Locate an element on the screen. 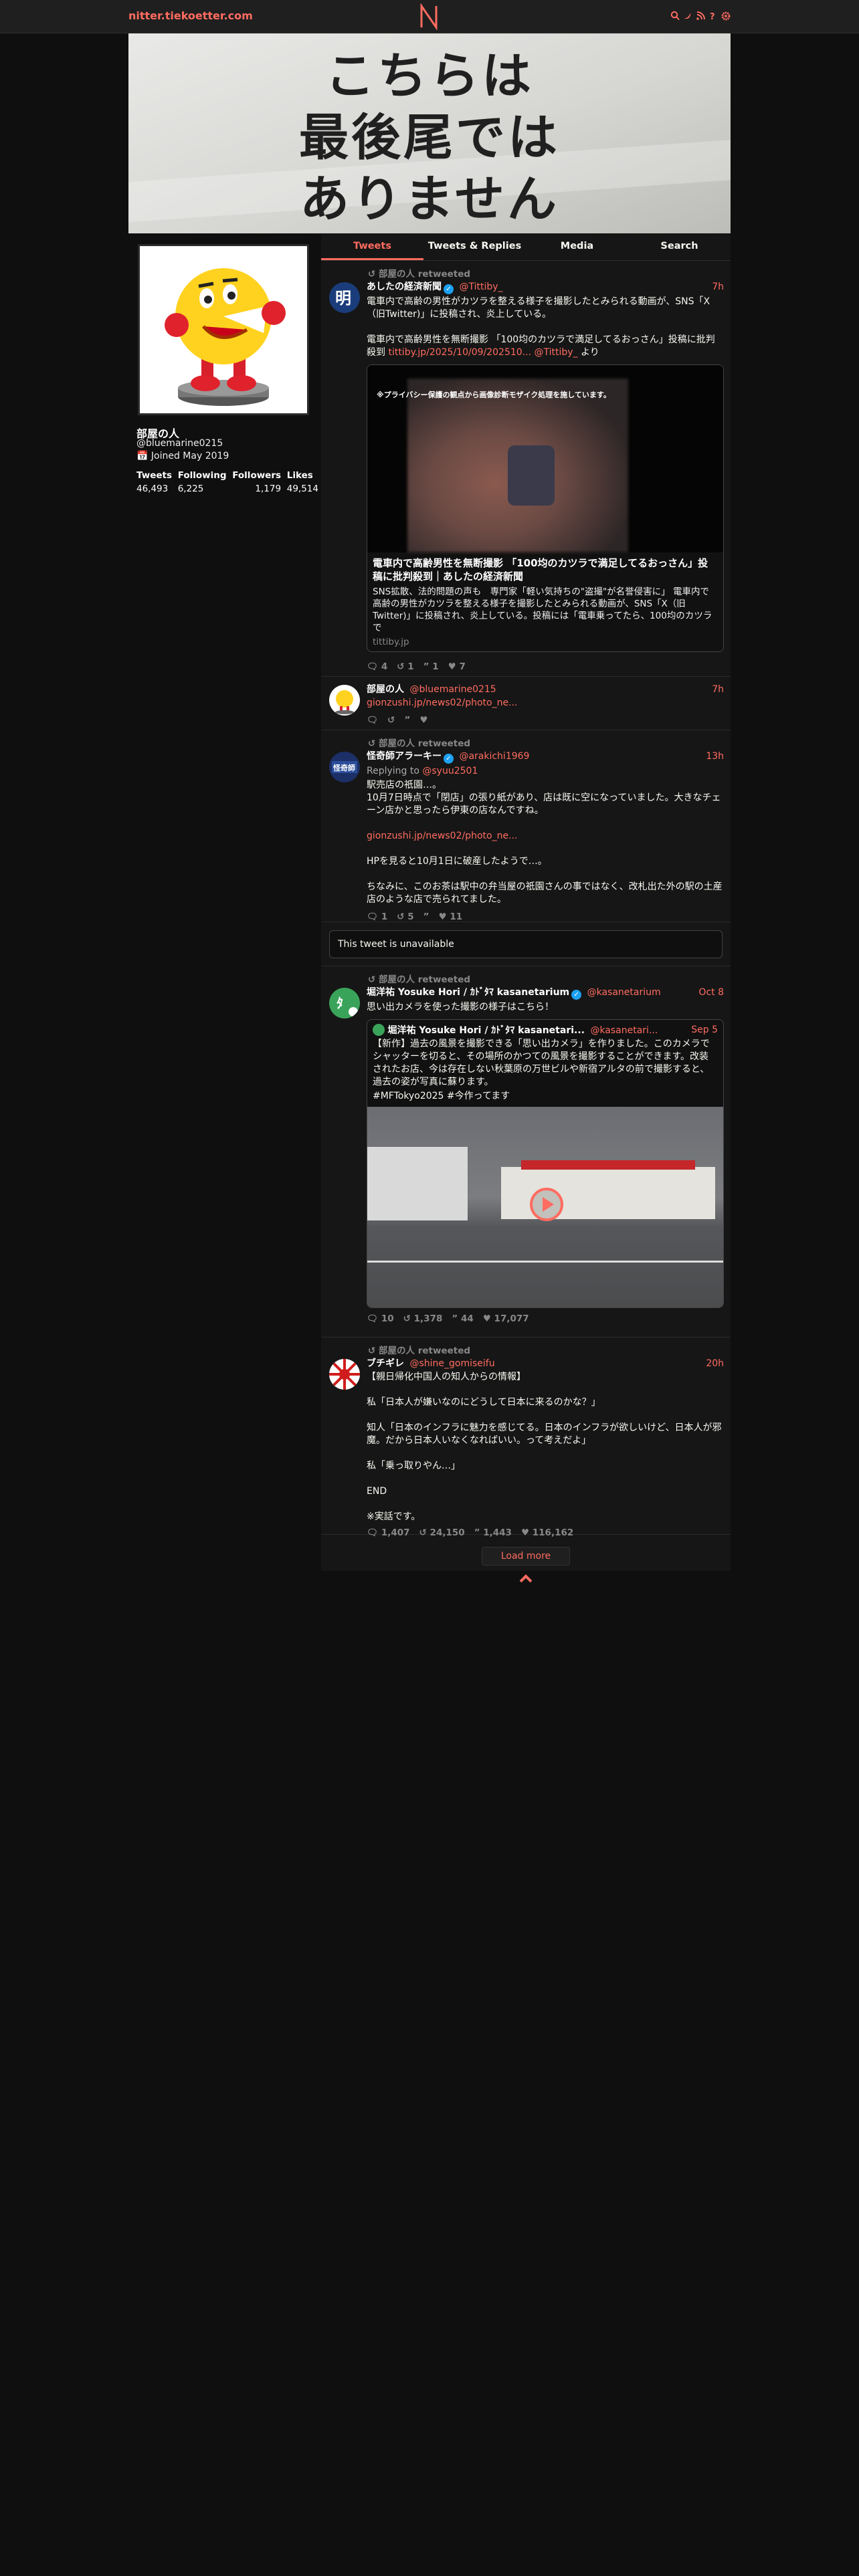  profile-banner: こちらは 最後尾では ありません is located at coordinates (429, 133).